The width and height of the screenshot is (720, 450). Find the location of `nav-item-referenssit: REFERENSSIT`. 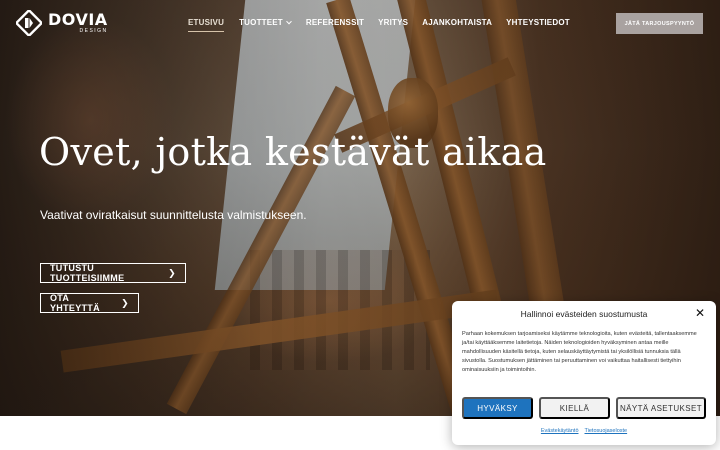

nav-item-referenssit: REFERENSSIT is located at coordinates (335, 22).